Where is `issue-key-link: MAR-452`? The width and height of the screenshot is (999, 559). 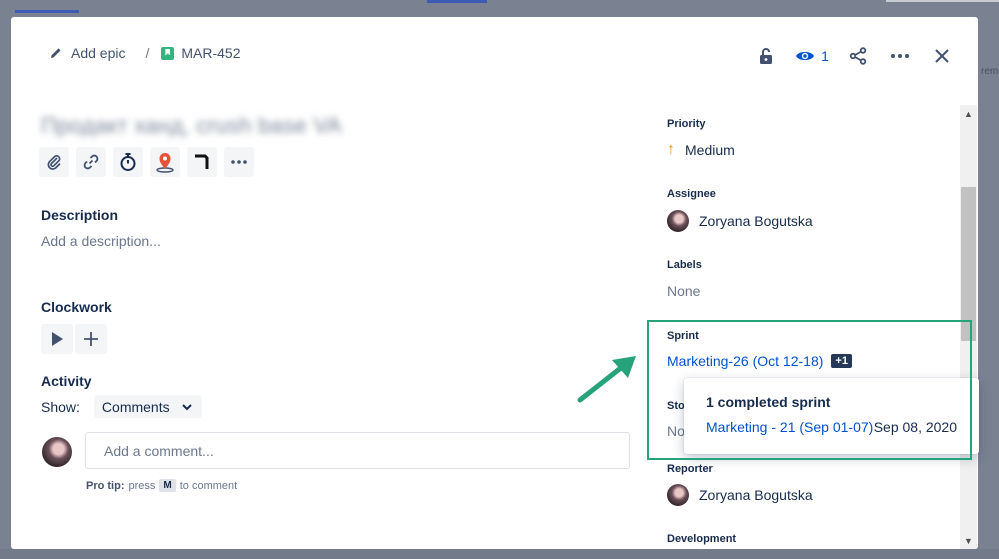 issue-key-link: MAR-452 is located at coordinates (210, 53).